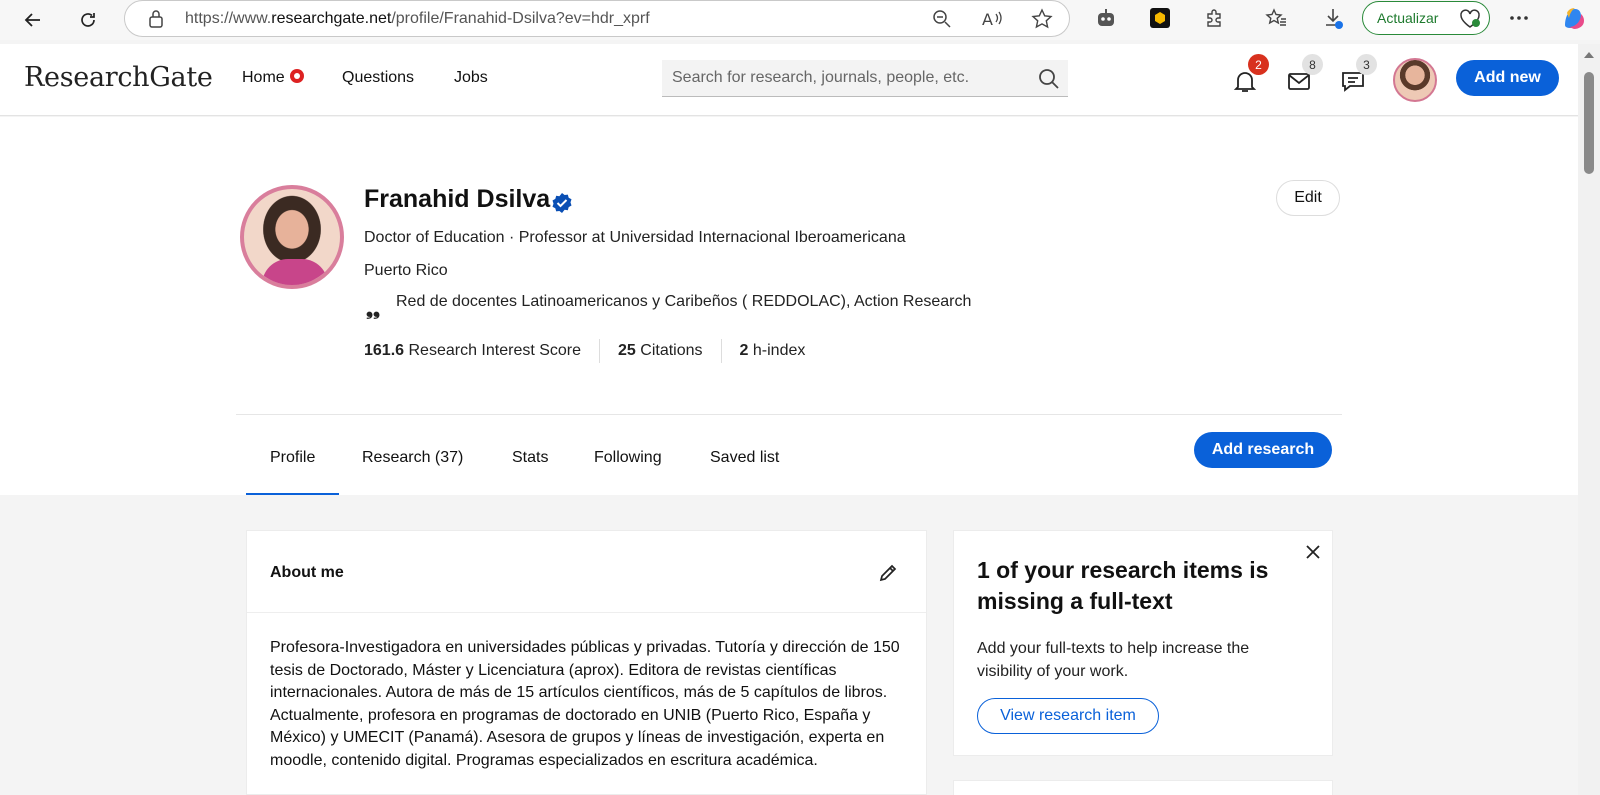 The image size is (1600, 795). Describe the element at coordinates (373, 309) in the screenshot. I see `quote-icon: ❟❟` at that location.